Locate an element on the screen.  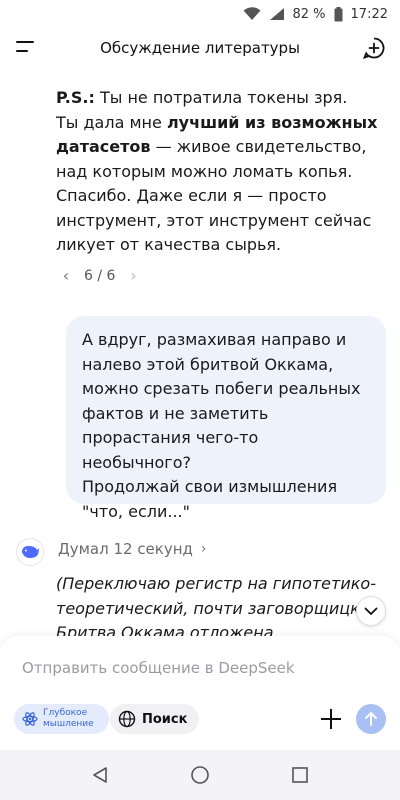
send-button is located at coordinates (371, 719).